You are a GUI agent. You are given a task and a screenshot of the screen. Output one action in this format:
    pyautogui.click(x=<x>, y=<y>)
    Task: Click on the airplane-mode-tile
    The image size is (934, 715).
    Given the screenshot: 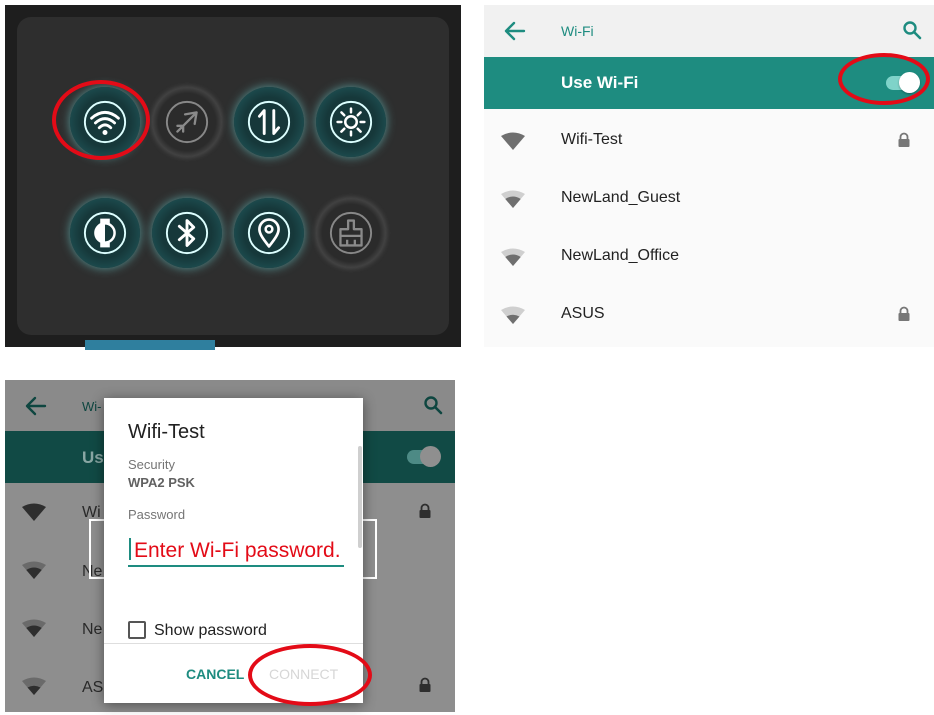 What is the action you would take?
    pyautogui.click(x=187, y=122)
    